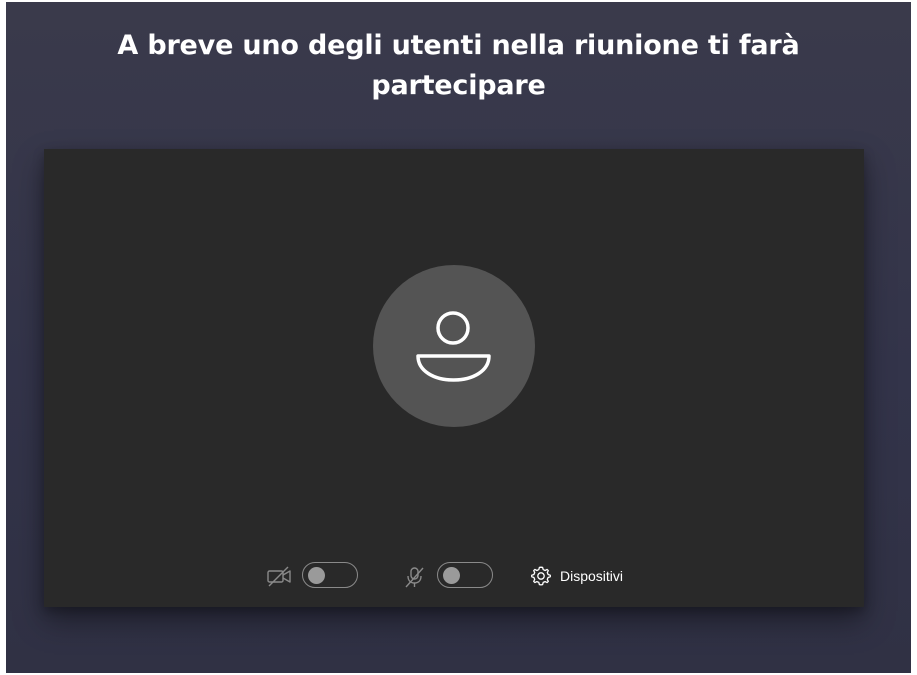  What do you see at coordinates (541, 576) in the screenshot?
I see `gear-icon` at bounding box center [541, 576].